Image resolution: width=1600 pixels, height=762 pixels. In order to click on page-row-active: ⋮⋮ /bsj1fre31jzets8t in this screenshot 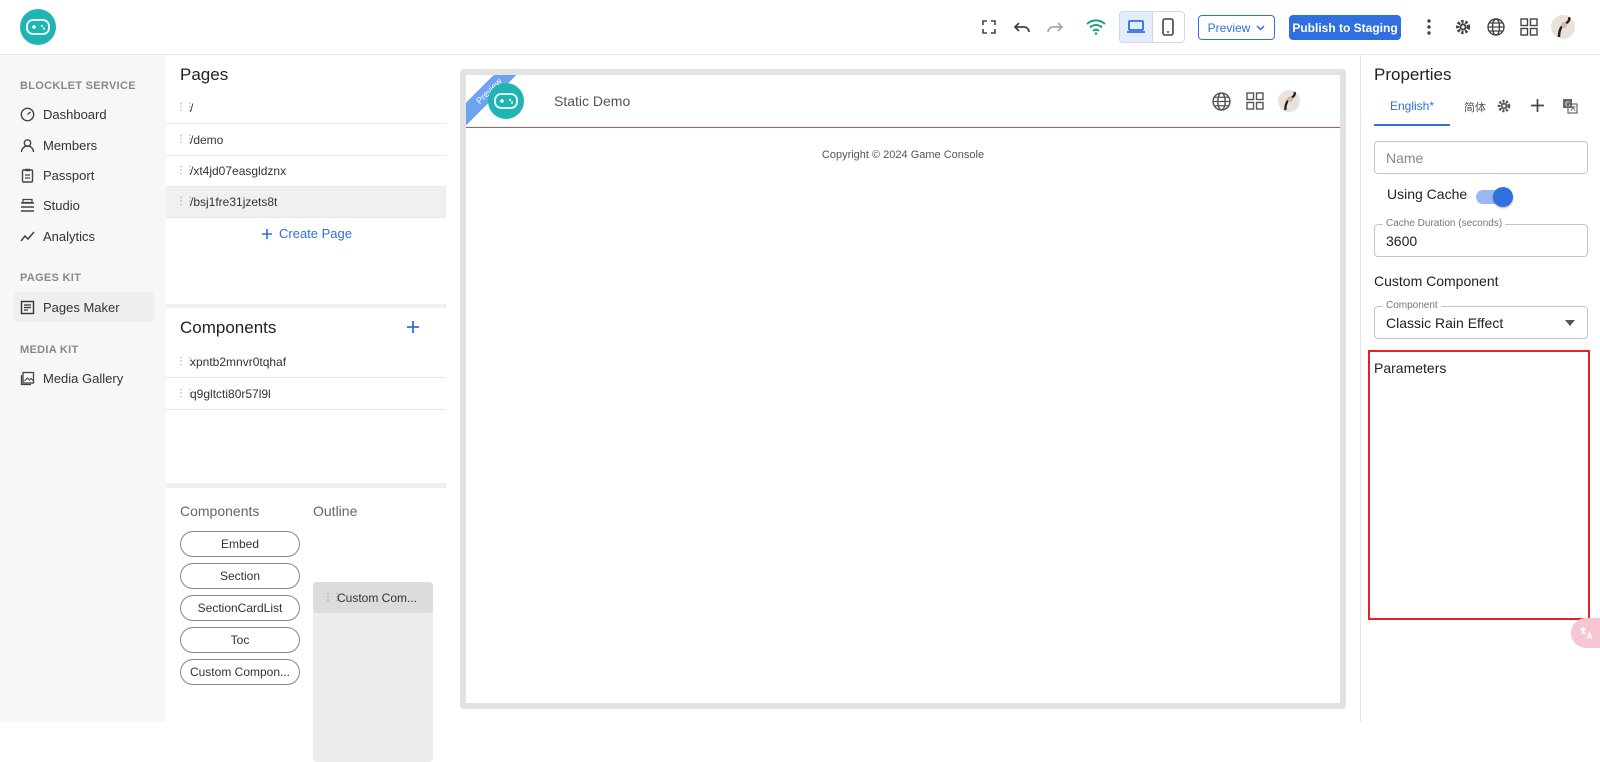, I will do `click(306, 202)`.